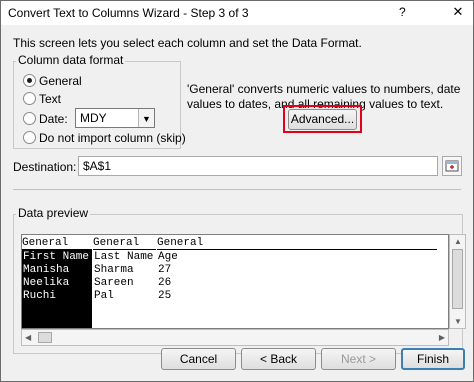  I want to click on radio-text-label: Text, so click(50, 99).